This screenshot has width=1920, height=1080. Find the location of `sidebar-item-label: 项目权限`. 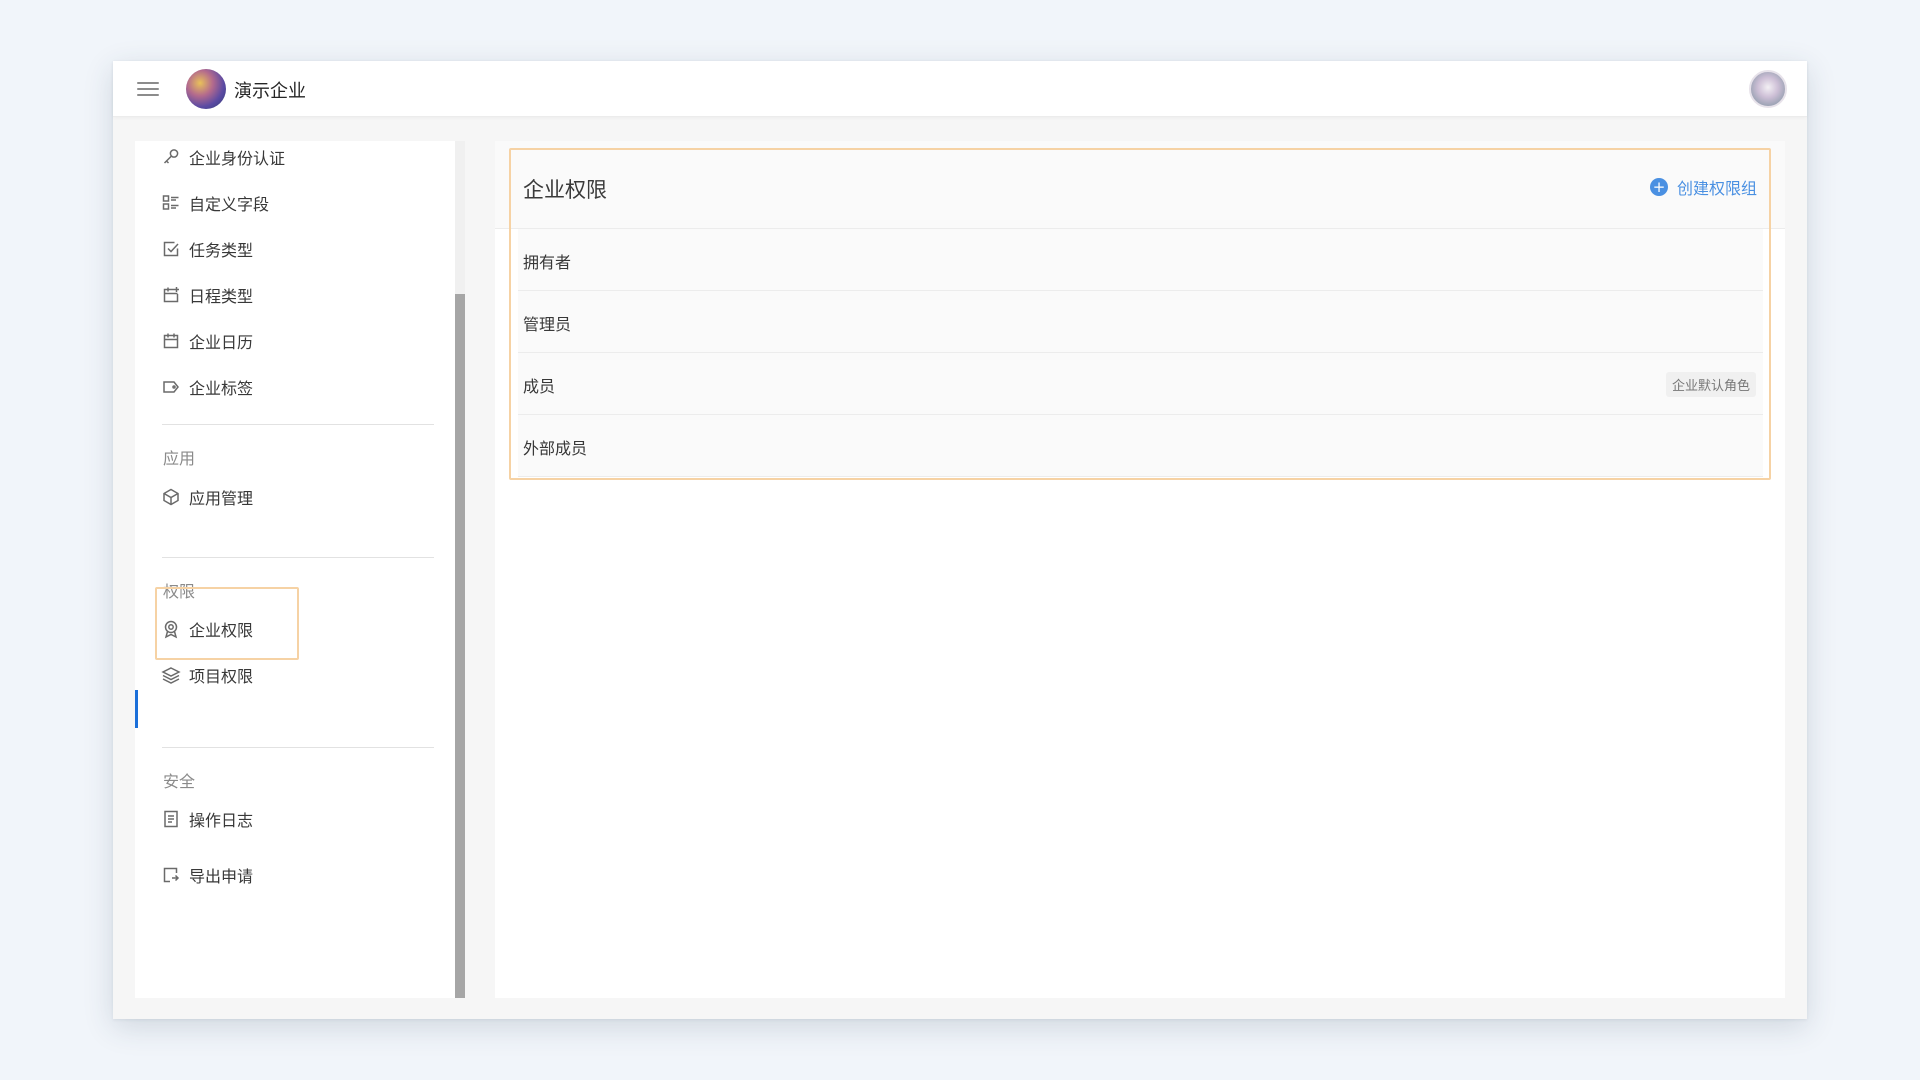

sidebar-item-label: 项目权限 is located at coordinates (221, 676).